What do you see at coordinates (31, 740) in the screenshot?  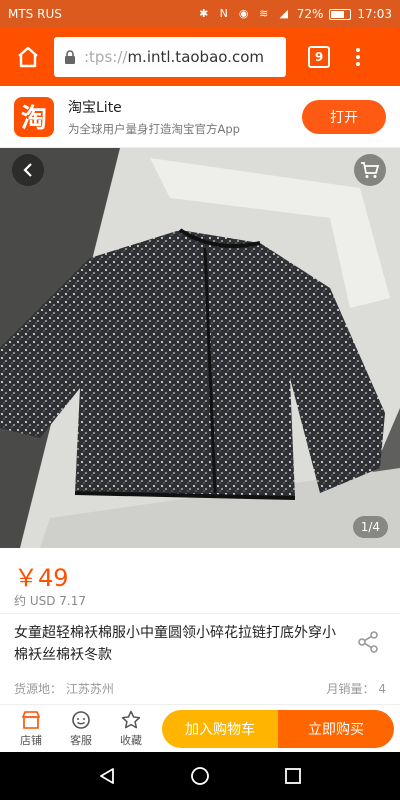 I see `store-label: 店铺` at bounding box center [31, 740].